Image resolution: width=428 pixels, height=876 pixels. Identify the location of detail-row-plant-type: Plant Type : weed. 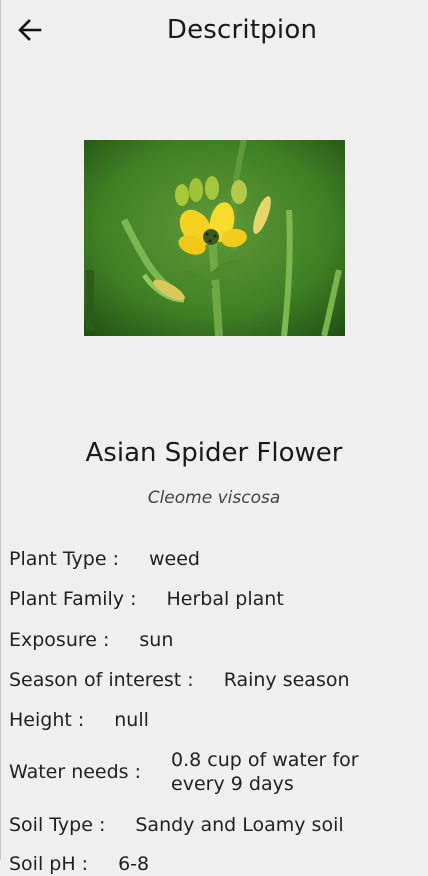
(104, 559).